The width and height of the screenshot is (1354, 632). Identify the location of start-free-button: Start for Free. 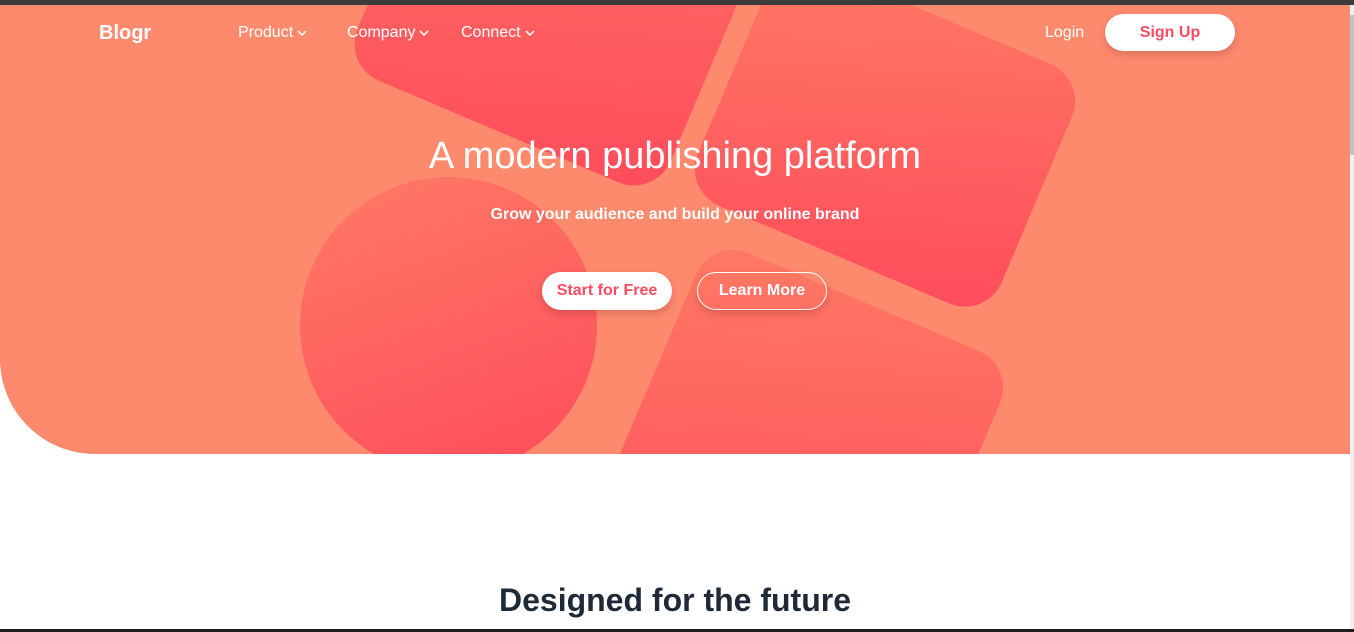
(607, 291).